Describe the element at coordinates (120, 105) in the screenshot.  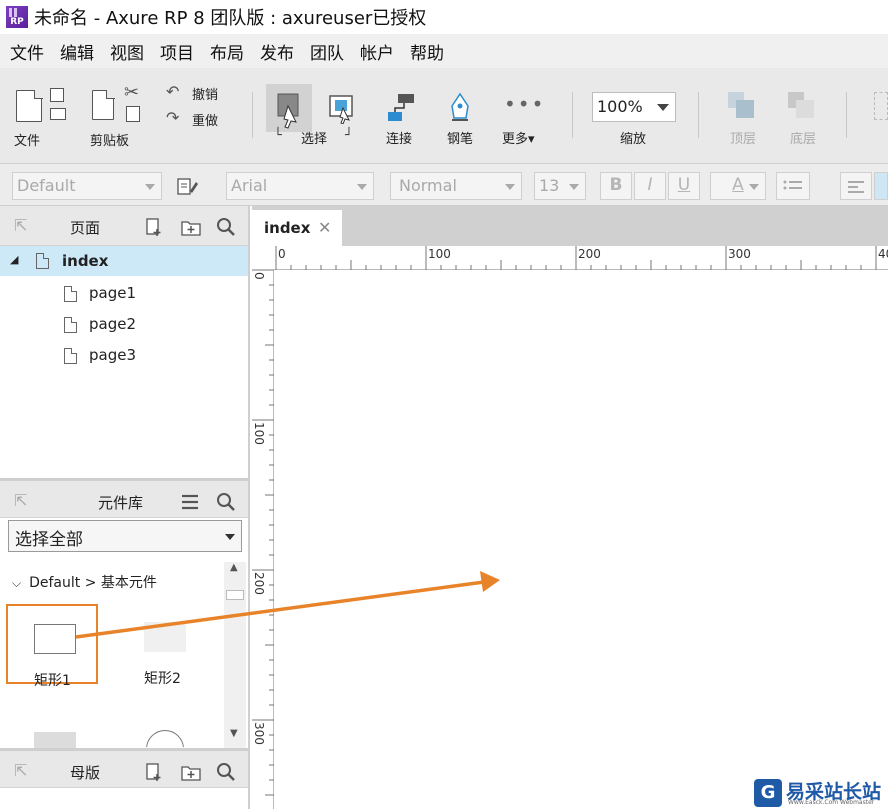
I see `clipboard-button: ✂` at that location.